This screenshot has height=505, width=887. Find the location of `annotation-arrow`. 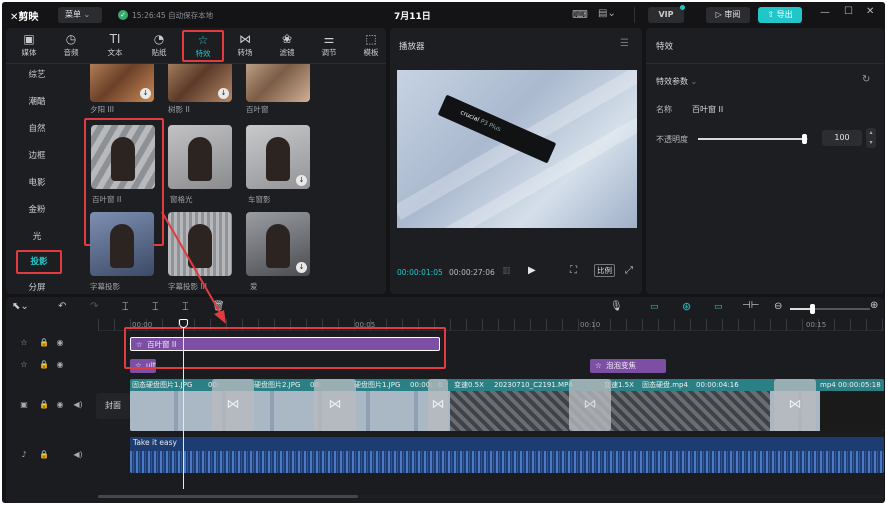

annotation-arrow is located at coordinates (193, 267).